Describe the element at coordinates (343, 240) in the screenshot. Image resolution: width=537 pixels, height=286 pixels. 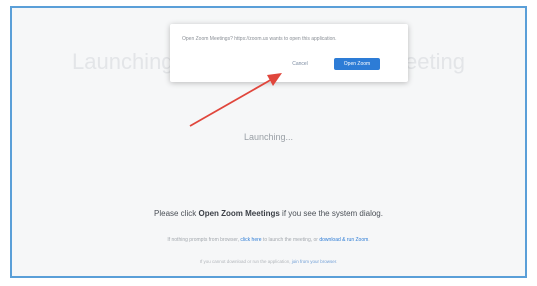
I see `download-run-zoom-link: download & run Zoom` at that location.